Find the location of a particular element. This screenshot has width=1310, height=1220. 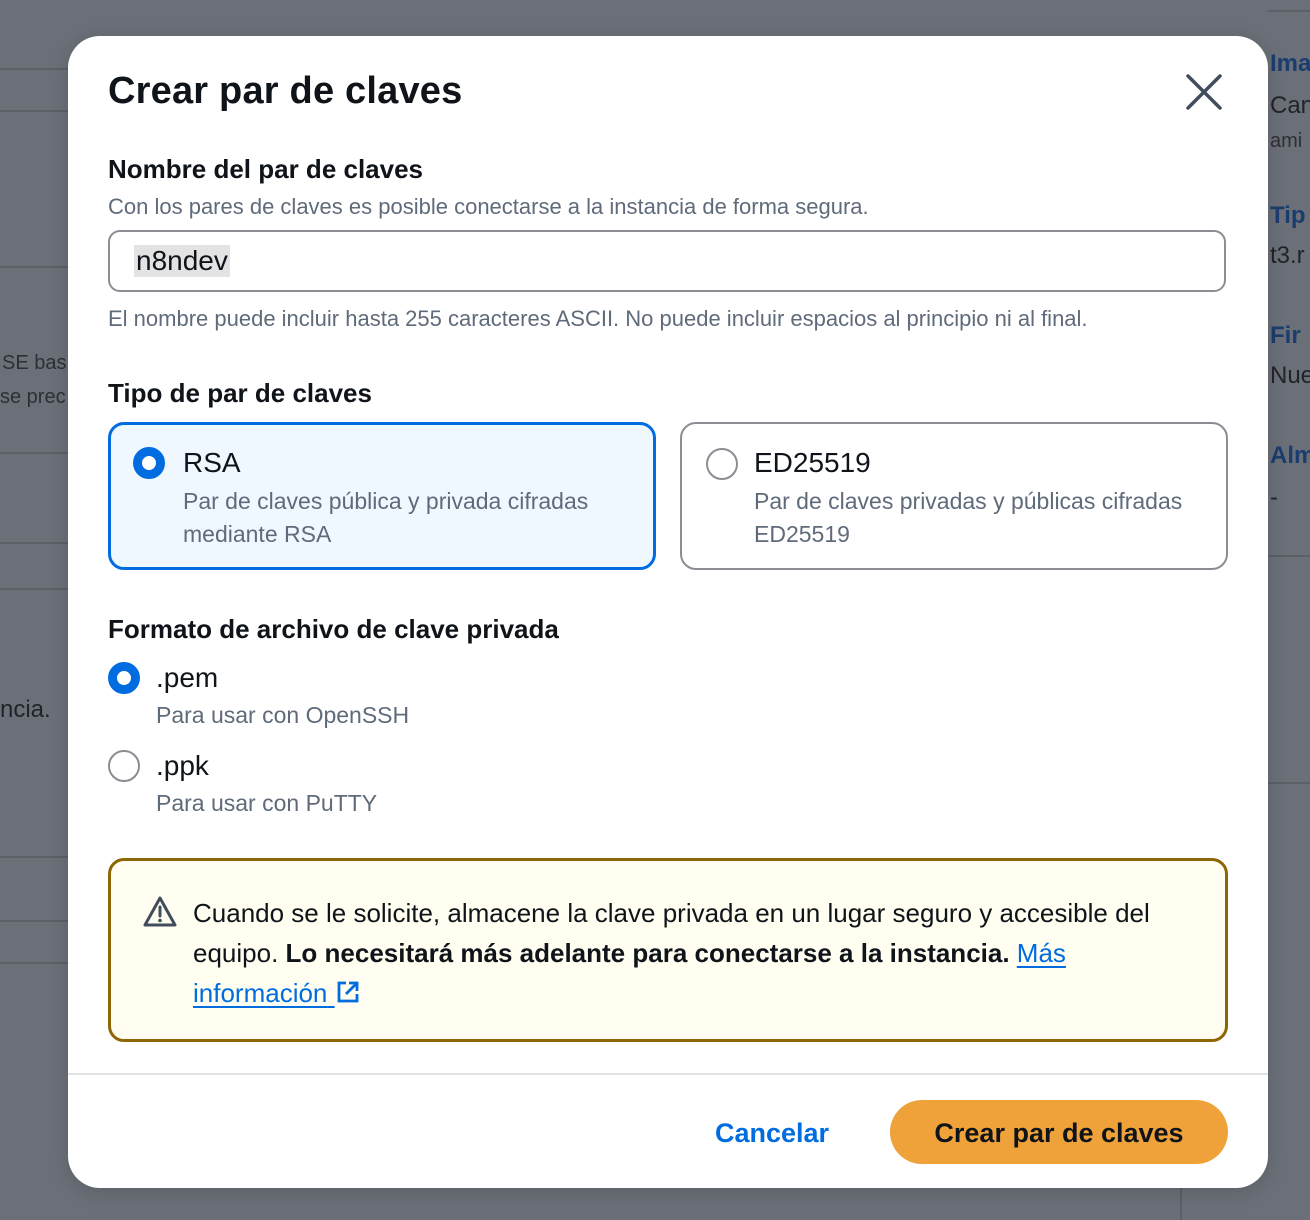

radio-ppk is located at coordinates (124, 766).